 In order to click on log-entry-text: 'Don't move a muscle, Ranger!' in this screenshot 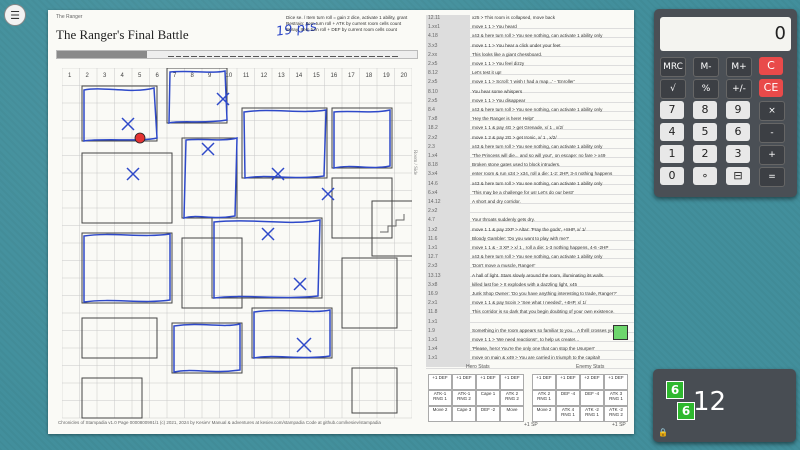, I will do `click(504, 266)`.